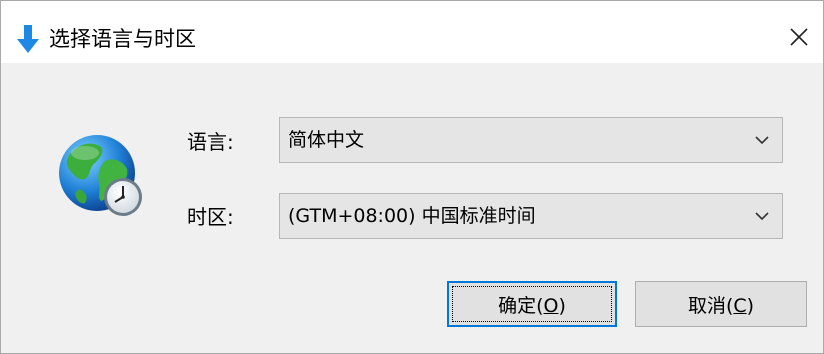 Image resolution: width=824 pixels, height=354 pixels. What do you see at coordinates (531, 140) in the screenshot?
I see `language-select: 简体中文` at bounding box center [531, 140].